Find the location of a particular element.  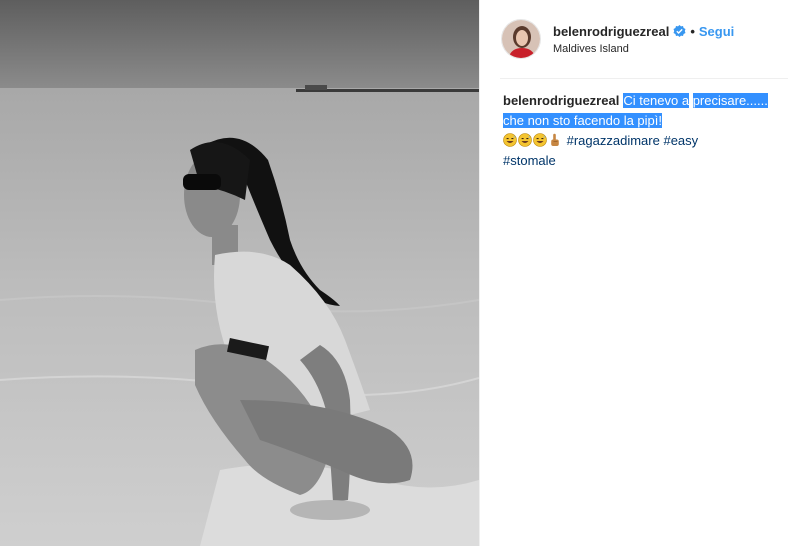

hashtag-link: #stomale is located at coordinates (529, 160).